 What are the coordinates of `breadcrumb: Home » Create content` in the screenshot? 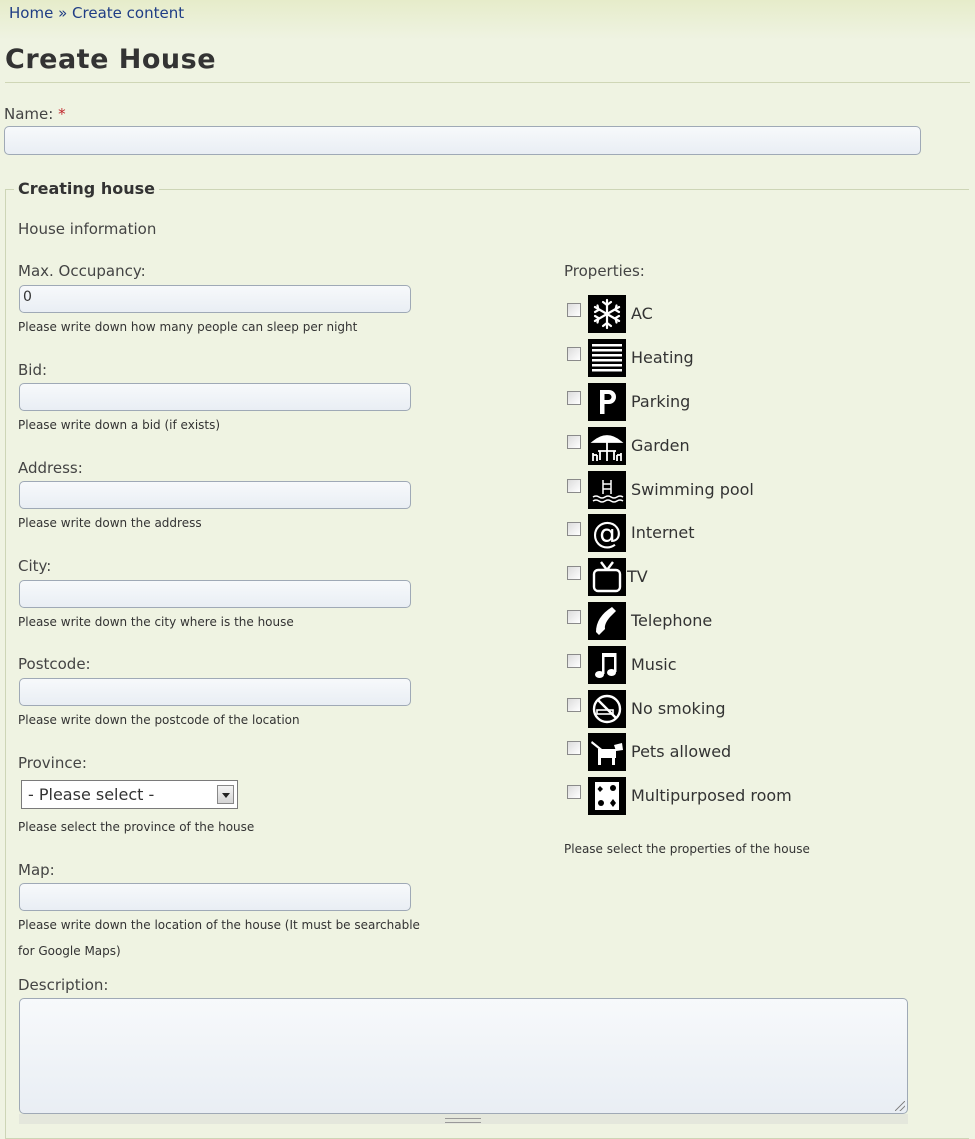 It's located at (96, 13).